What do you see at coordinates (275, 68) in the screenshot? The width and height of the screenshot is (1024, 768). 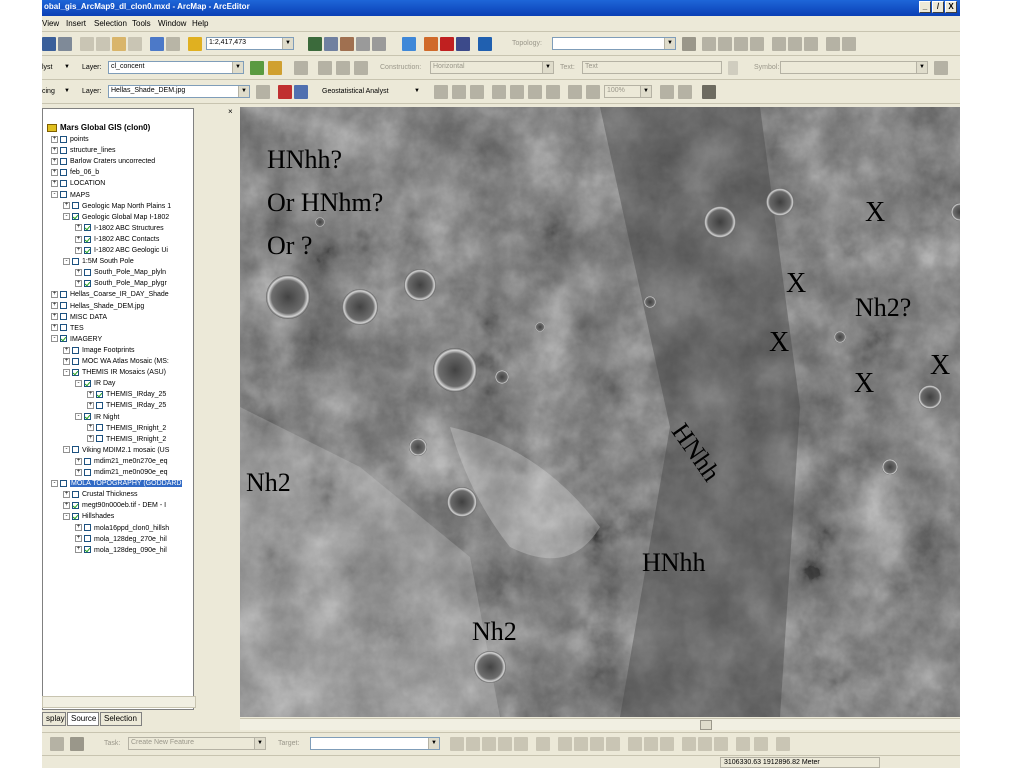 I see `label-priority-icon` at bounding box center [275, 68].